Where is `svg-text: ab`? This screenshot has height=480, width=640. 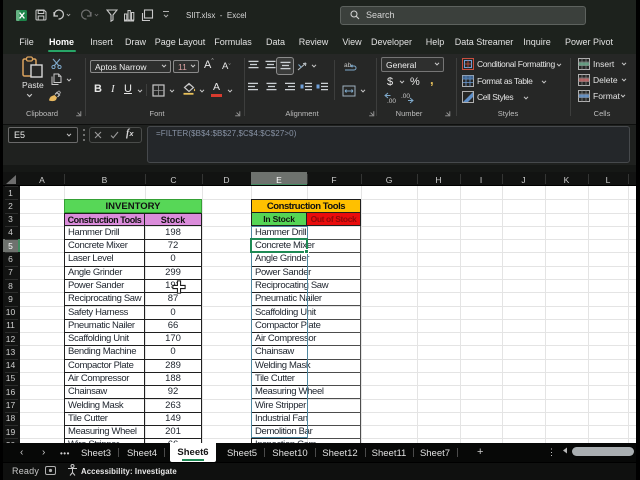 svg-text: ab is located at coordinates (348, 65).